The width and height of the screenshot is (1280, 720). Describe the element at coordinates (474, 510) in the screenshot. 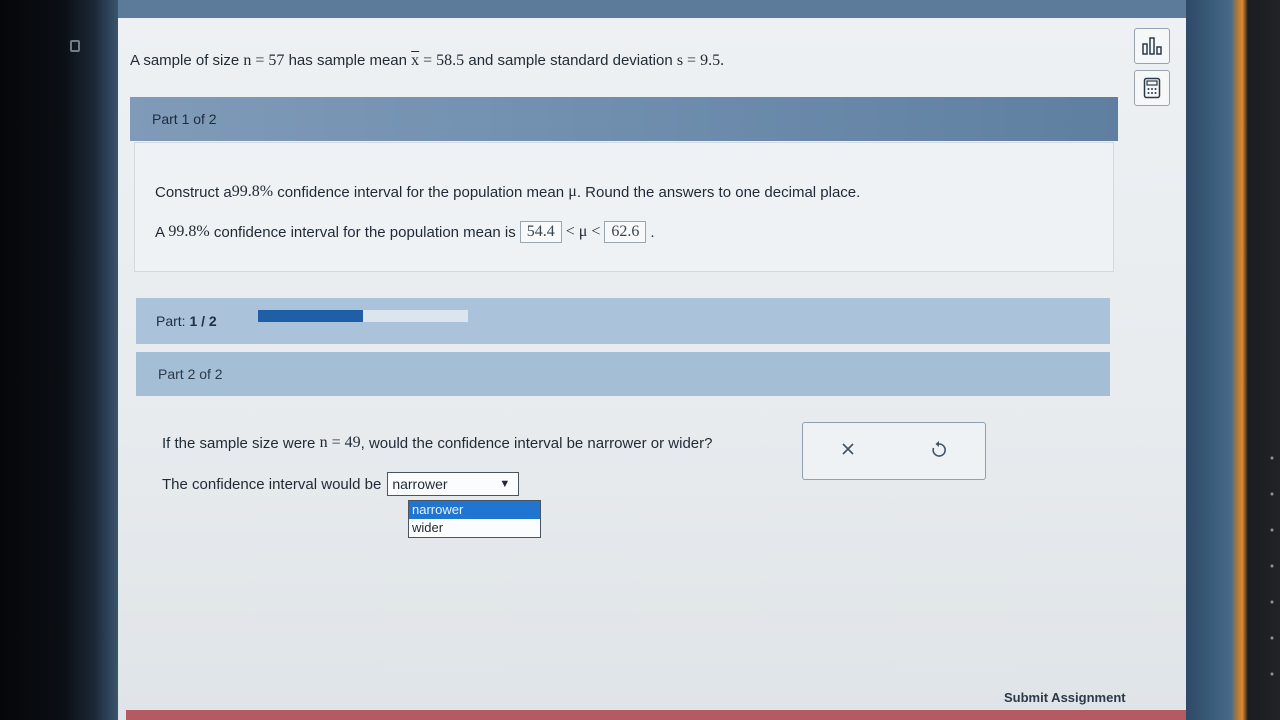

I see `option-narrower: narrower` at that location.